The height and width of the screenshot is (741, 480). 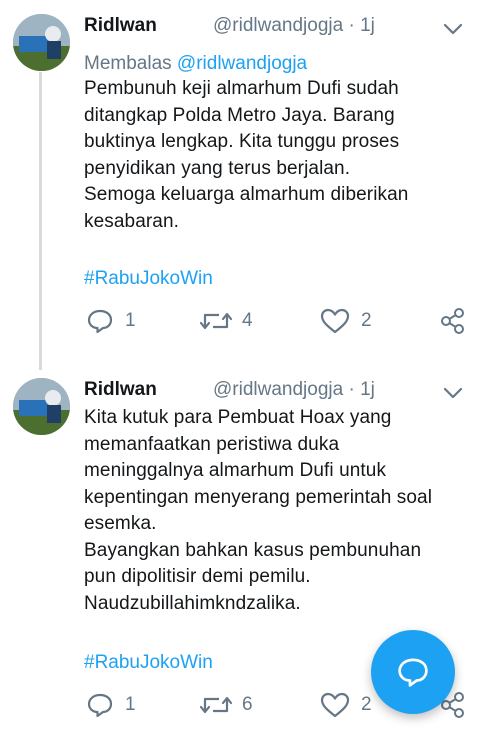 I want to click on share-icon, so click(x=453, y=321).